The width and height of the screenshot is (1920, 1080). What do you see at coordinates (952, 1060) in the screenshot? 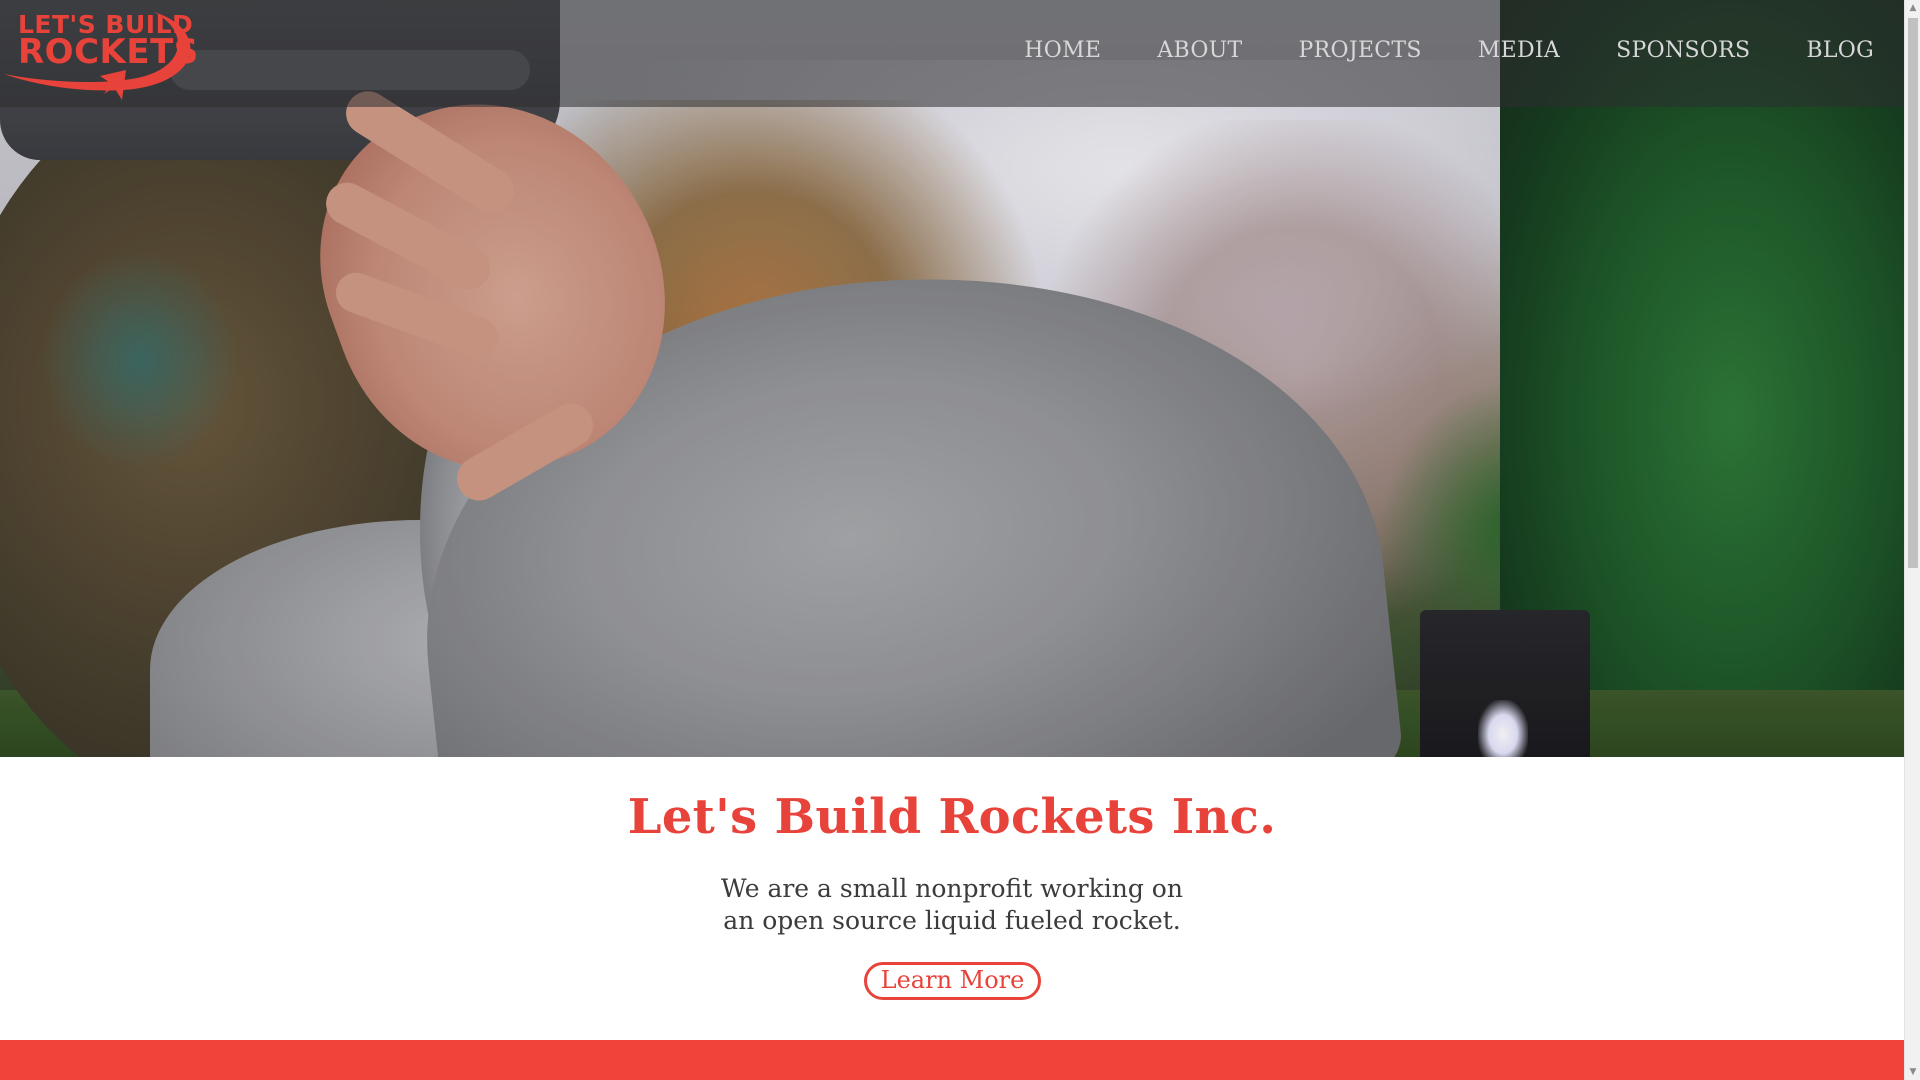
I see `red-section-band` at bounding box center [952, 1060].